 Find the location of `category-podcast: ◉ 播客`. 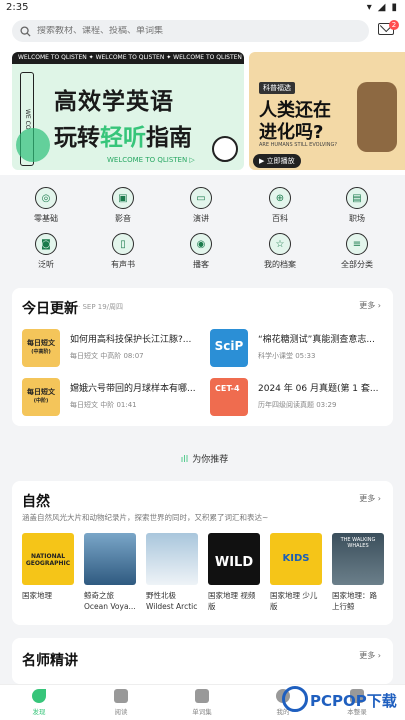

category-podcast: ◉ 播客 is located at coordinates (201, 251).